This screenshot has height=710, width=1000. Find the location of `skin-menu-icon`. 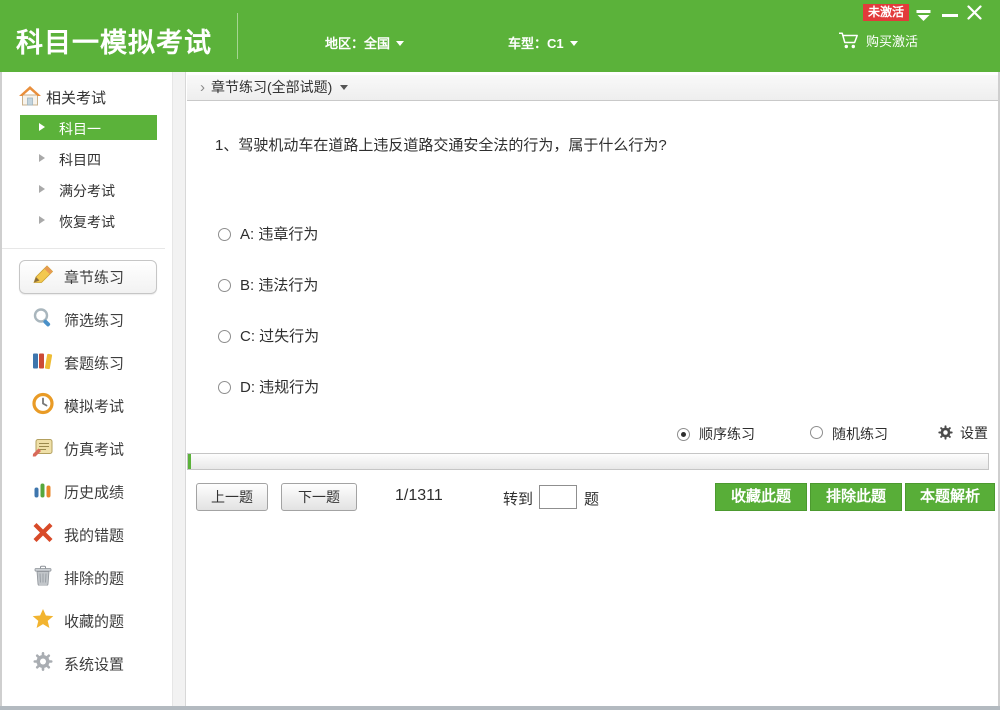

skin-menu-icon is located at coordinates (923, 17).